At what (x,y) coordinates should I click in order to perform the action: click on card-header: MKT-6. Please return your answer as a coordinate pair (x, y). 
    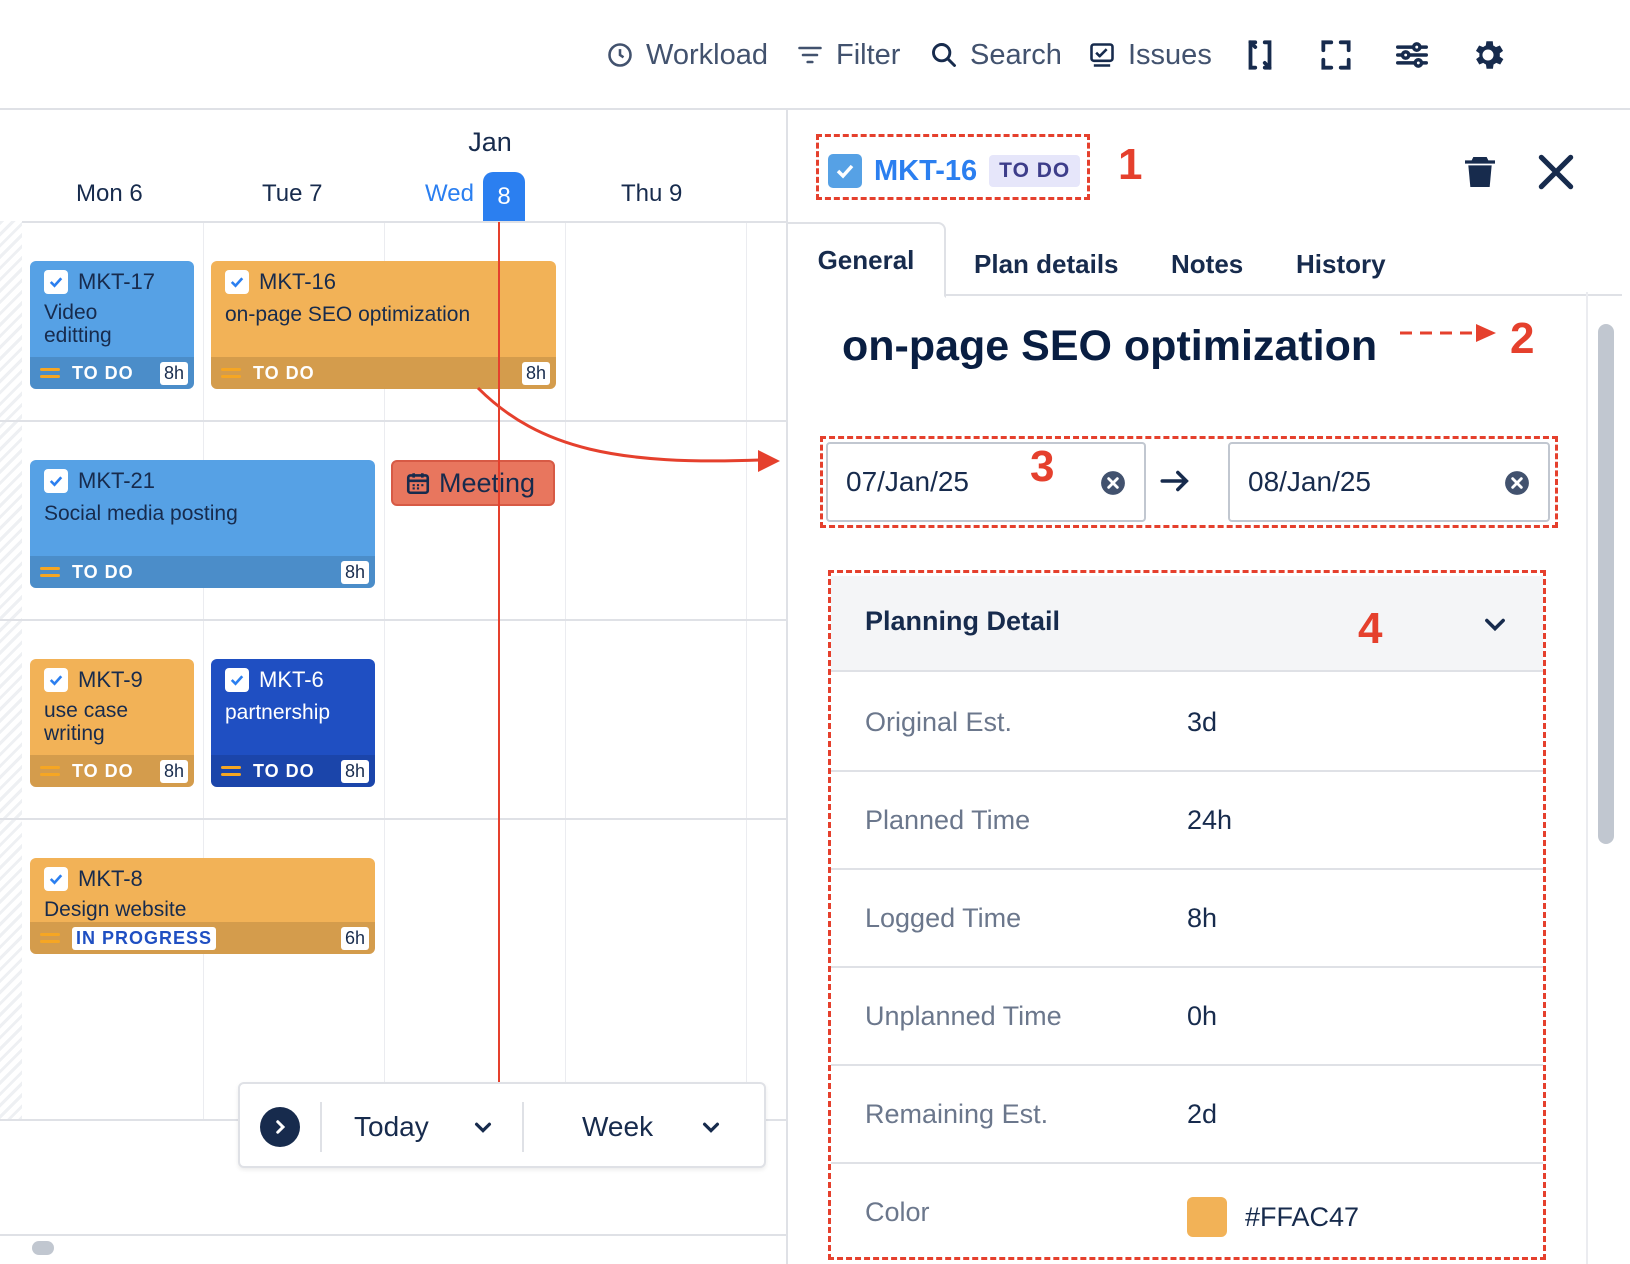
    Looking at the image, I should click on (274, 680).